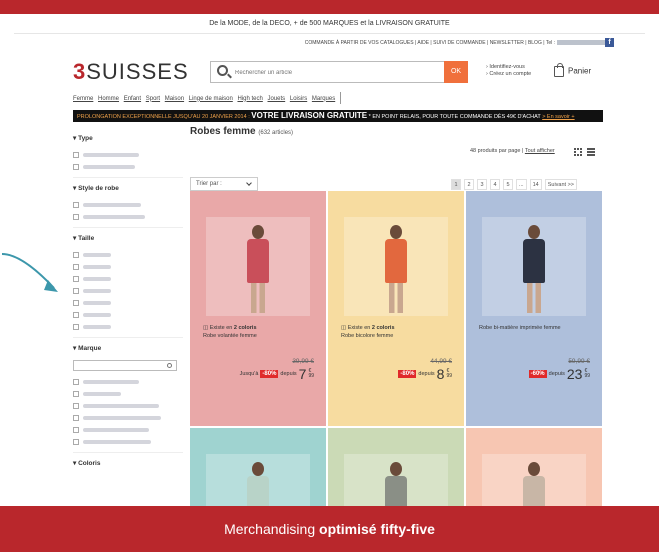 The width and height of the screenshot is (659, 552). Describe the element at coordinates (609, 42) in the screenshot. I see `facebook-icon: f` at that location.